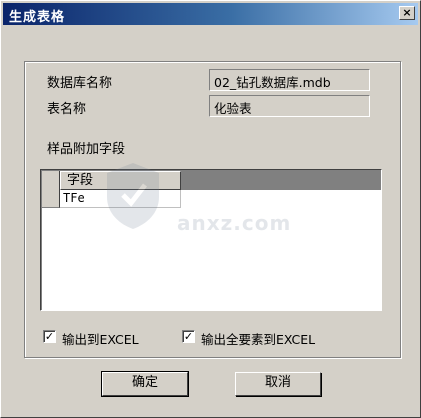 This screenshot has width=421, height=418. Describe the element at coordinates (133, 196) in the screenshot. I see `shield-icon` at that location.